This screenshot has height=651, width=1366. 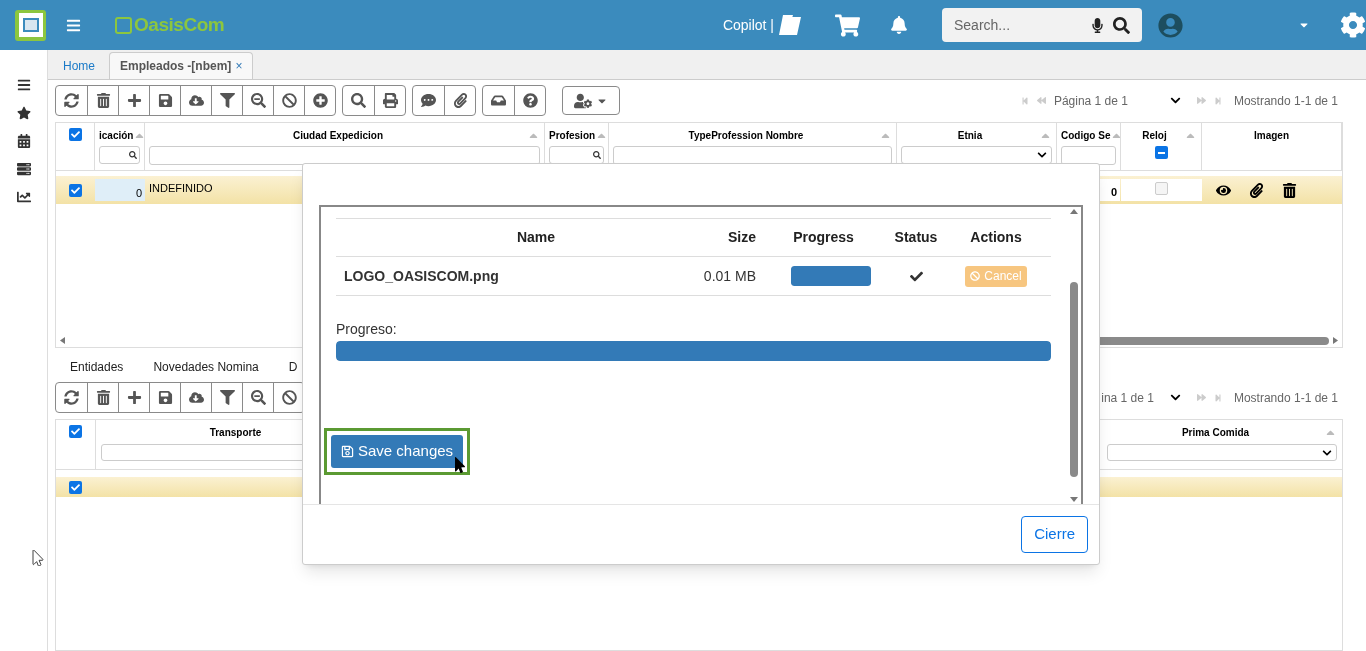 I want to click on page-label: Página 1 de 1, so click(x=1090, y=101).